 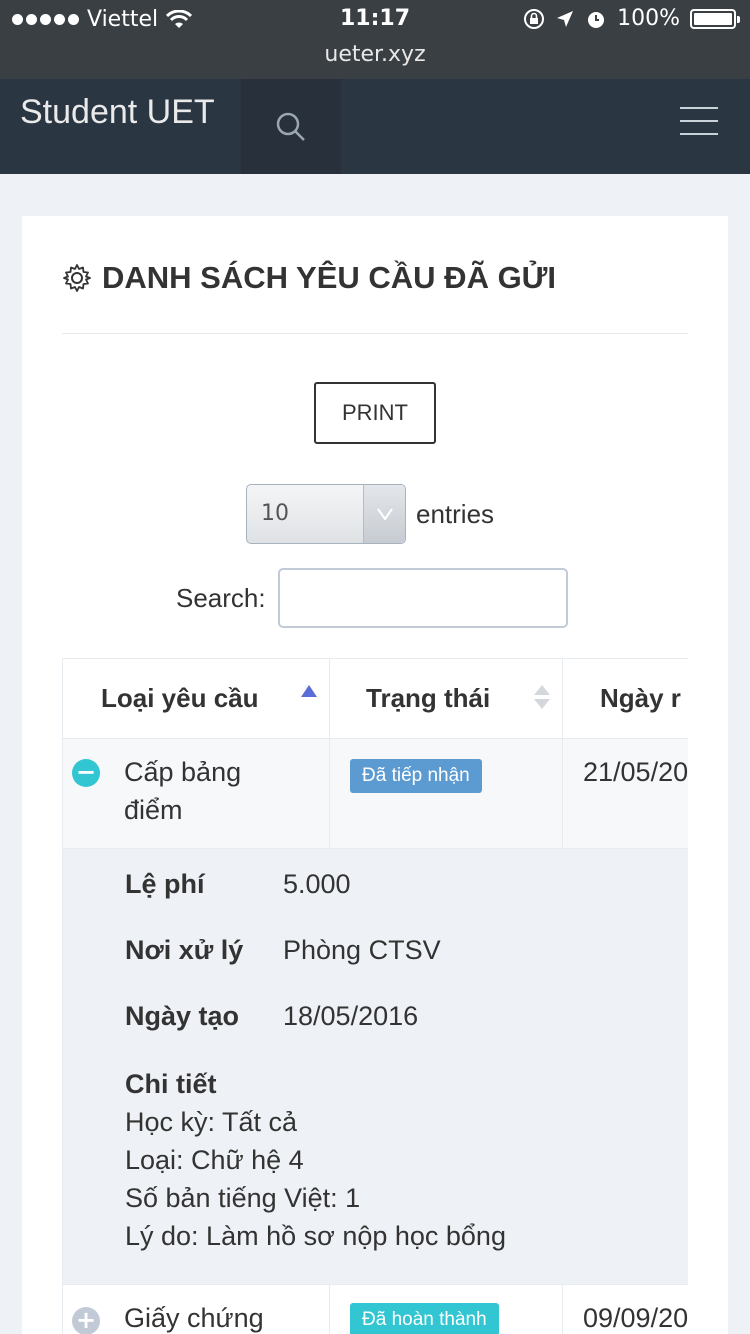 I want to click on search-input, so click(x=422, y=598).